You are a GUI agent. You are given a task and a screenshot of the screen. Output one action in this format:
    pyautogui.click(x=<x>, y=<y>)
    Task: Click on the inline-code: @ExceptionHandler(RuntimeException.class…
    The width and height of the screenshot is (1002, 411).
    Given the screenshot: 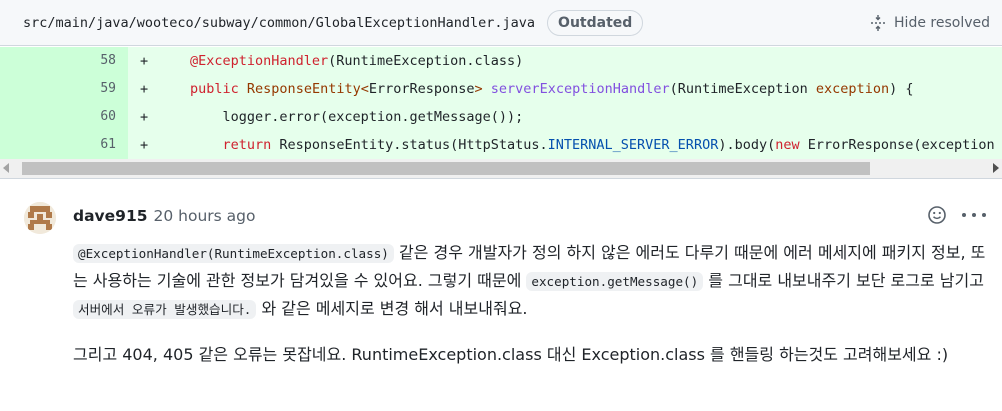 What is the action you would take?
    pyautogui.click(x=233, y=253)
    